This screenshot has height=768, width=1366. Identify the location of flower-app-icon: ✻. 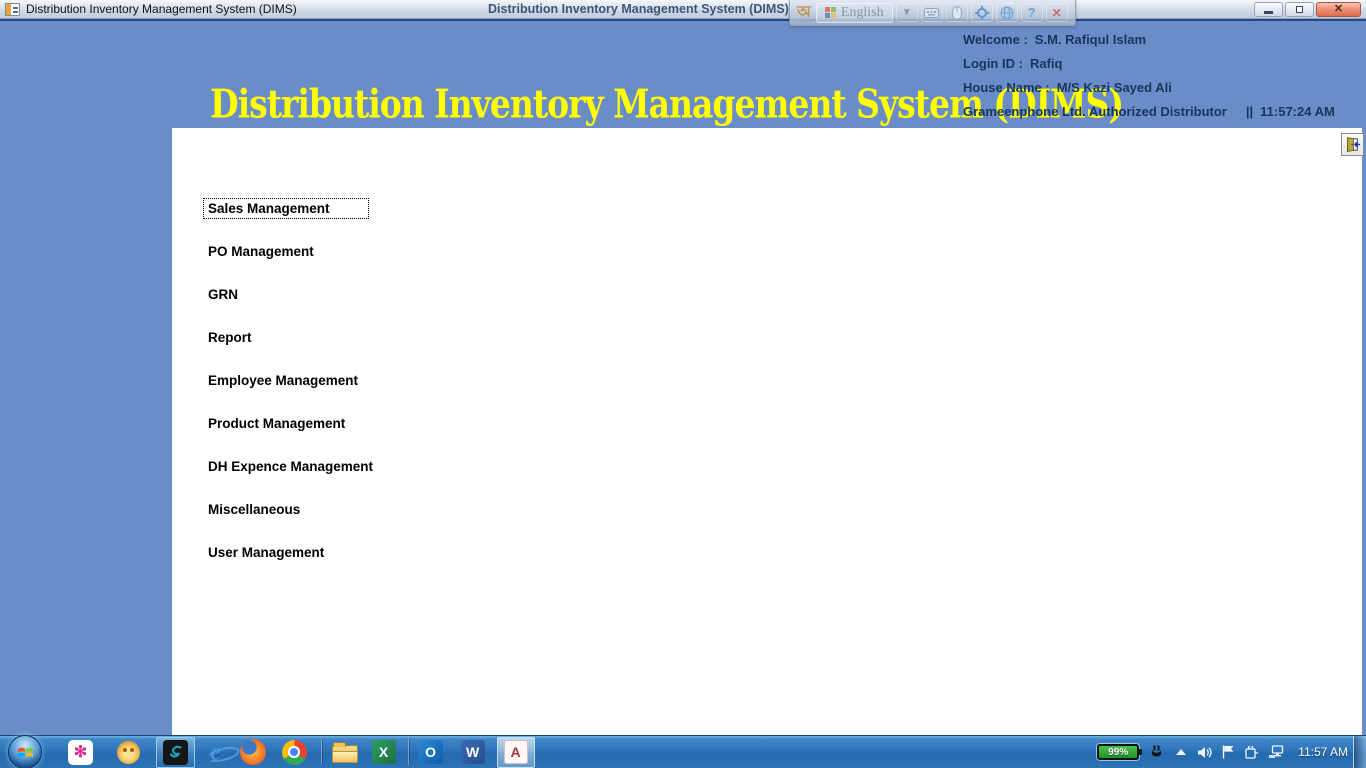
(80, 752).